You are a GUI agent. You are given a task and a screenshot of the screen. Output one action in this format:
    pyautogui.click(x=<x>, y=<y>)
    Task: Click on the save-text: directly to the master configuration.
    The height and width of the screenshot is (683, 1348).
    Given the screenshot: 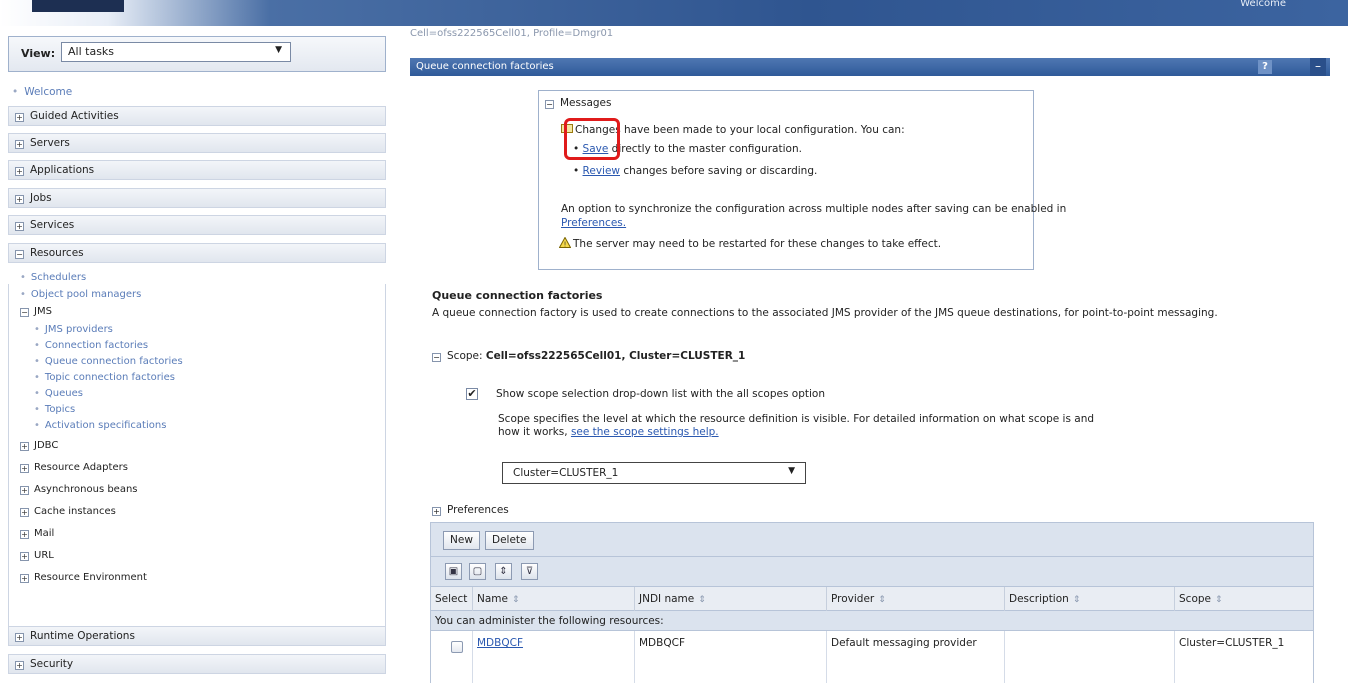 What is the action you would take?
    pyautogui.click(x=706, y=149)
    